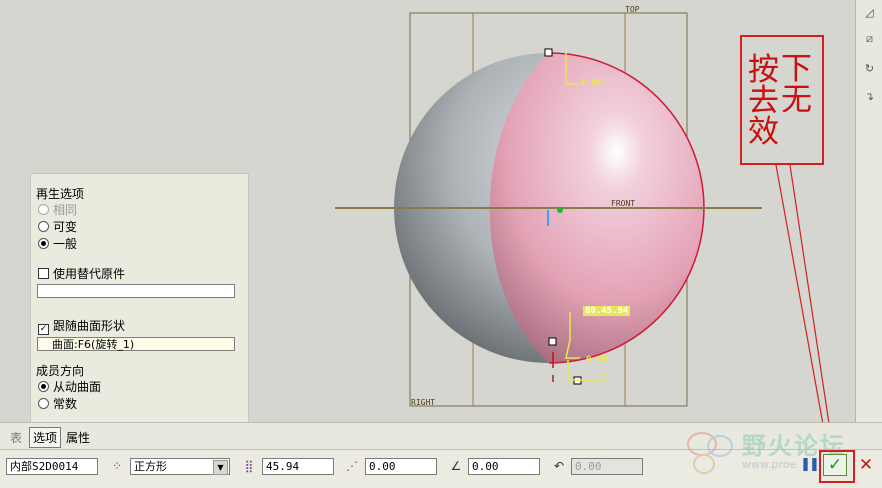 The image size is (882, 488). What do you see at coordinates (150, 466) in the screenshot?
I see `pattern-shape-value: 正方形` at bounding box center [150, 466].